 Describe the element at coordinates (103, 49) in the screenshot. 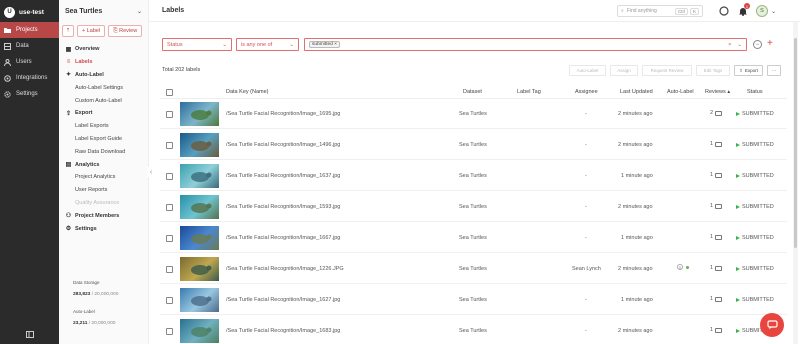

I see `sidebar-item-overview: ▦ Overview` at that location.